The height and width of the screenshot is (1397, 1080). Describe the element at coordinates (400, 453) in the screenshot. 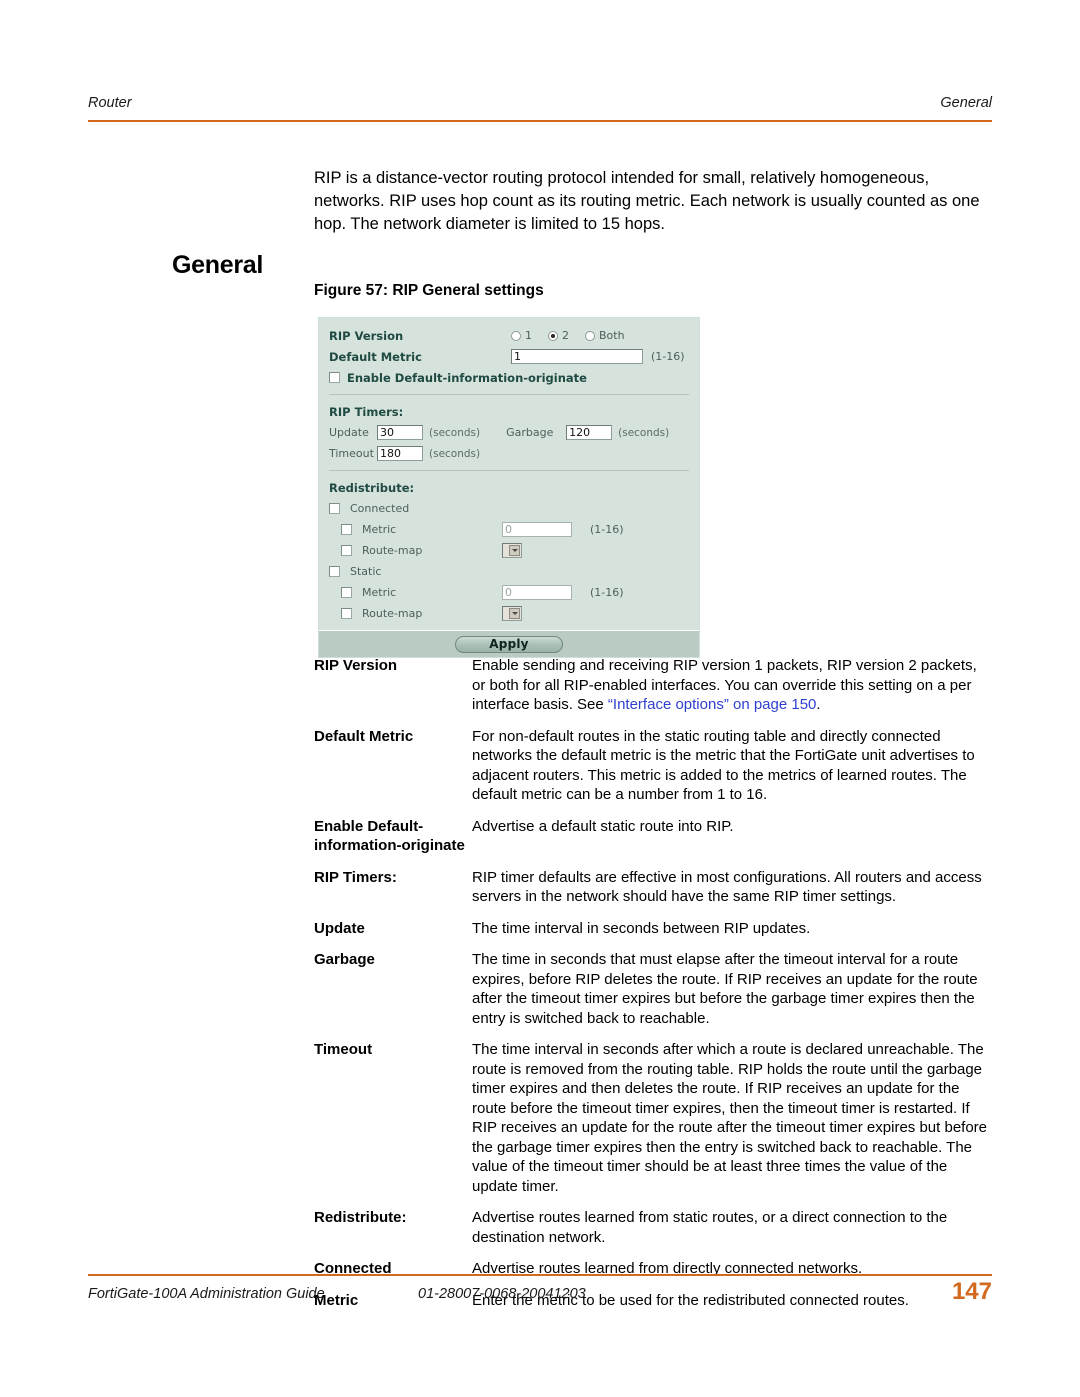

I see `timeout-input: 180` at that location.